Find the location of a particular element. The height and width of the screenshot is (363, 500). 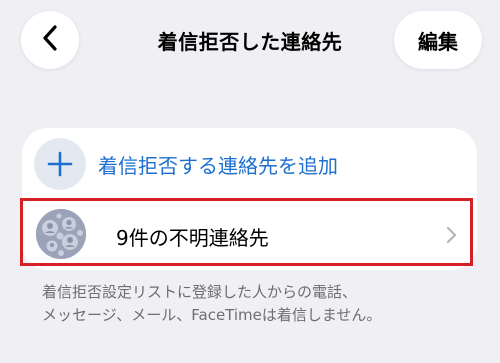

footer-note-line-1: 着信拒否設定リストに登録した人からの電話、 is located at coordinates (200, 292).